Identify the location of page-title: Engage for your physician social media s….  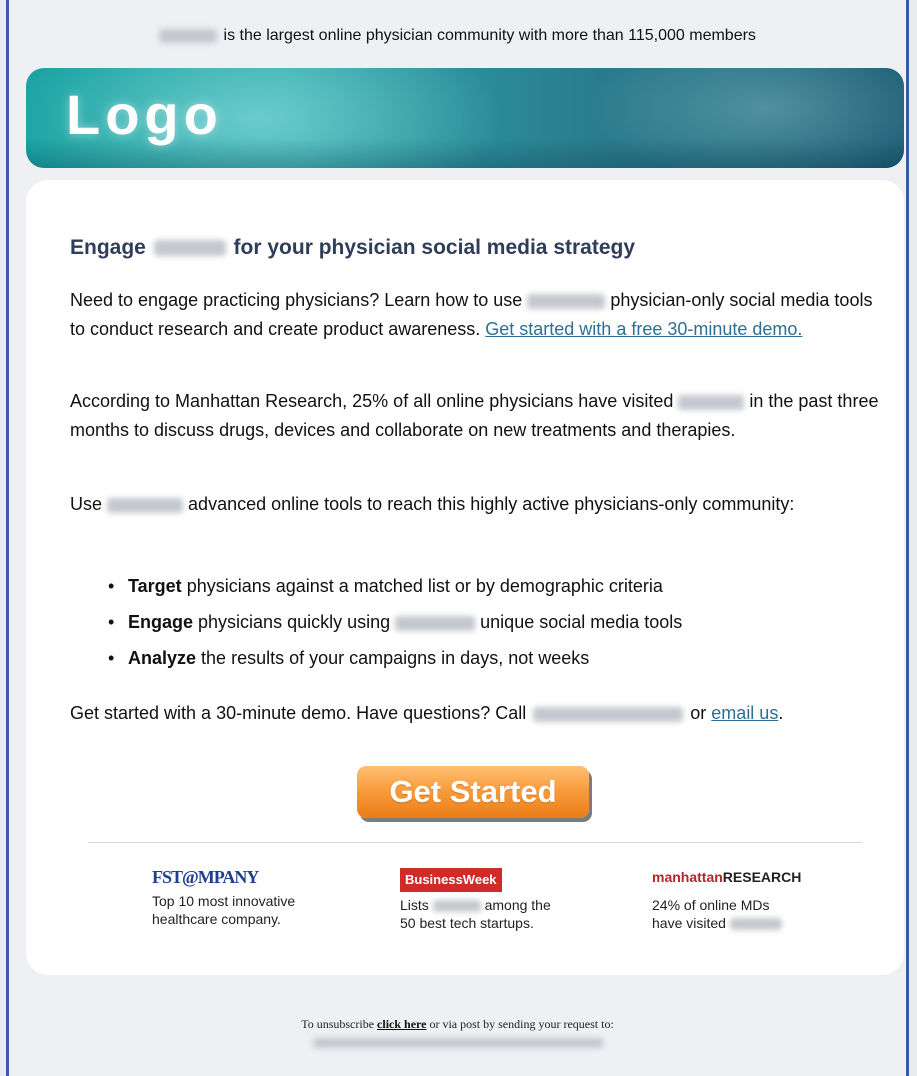
(352, 248).